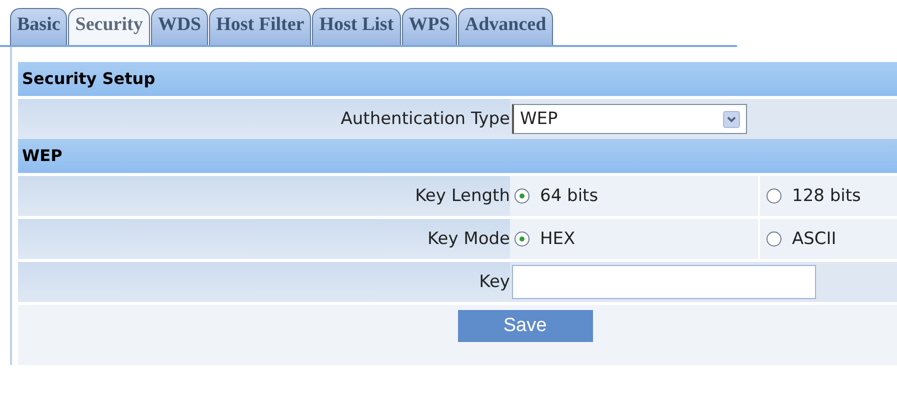  What do you see at coordinates (39, 26) in the screenshot?
I see `tab: Basic` at bounding box center [39, 26].